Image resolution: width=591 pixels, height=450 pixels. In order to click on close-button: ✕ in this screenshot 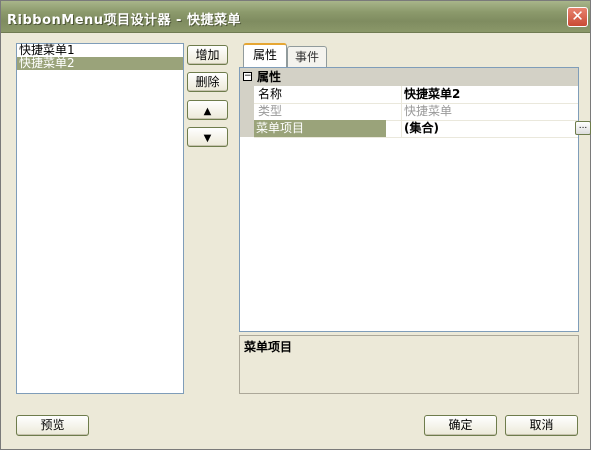, I will do `click(577, 17)`.